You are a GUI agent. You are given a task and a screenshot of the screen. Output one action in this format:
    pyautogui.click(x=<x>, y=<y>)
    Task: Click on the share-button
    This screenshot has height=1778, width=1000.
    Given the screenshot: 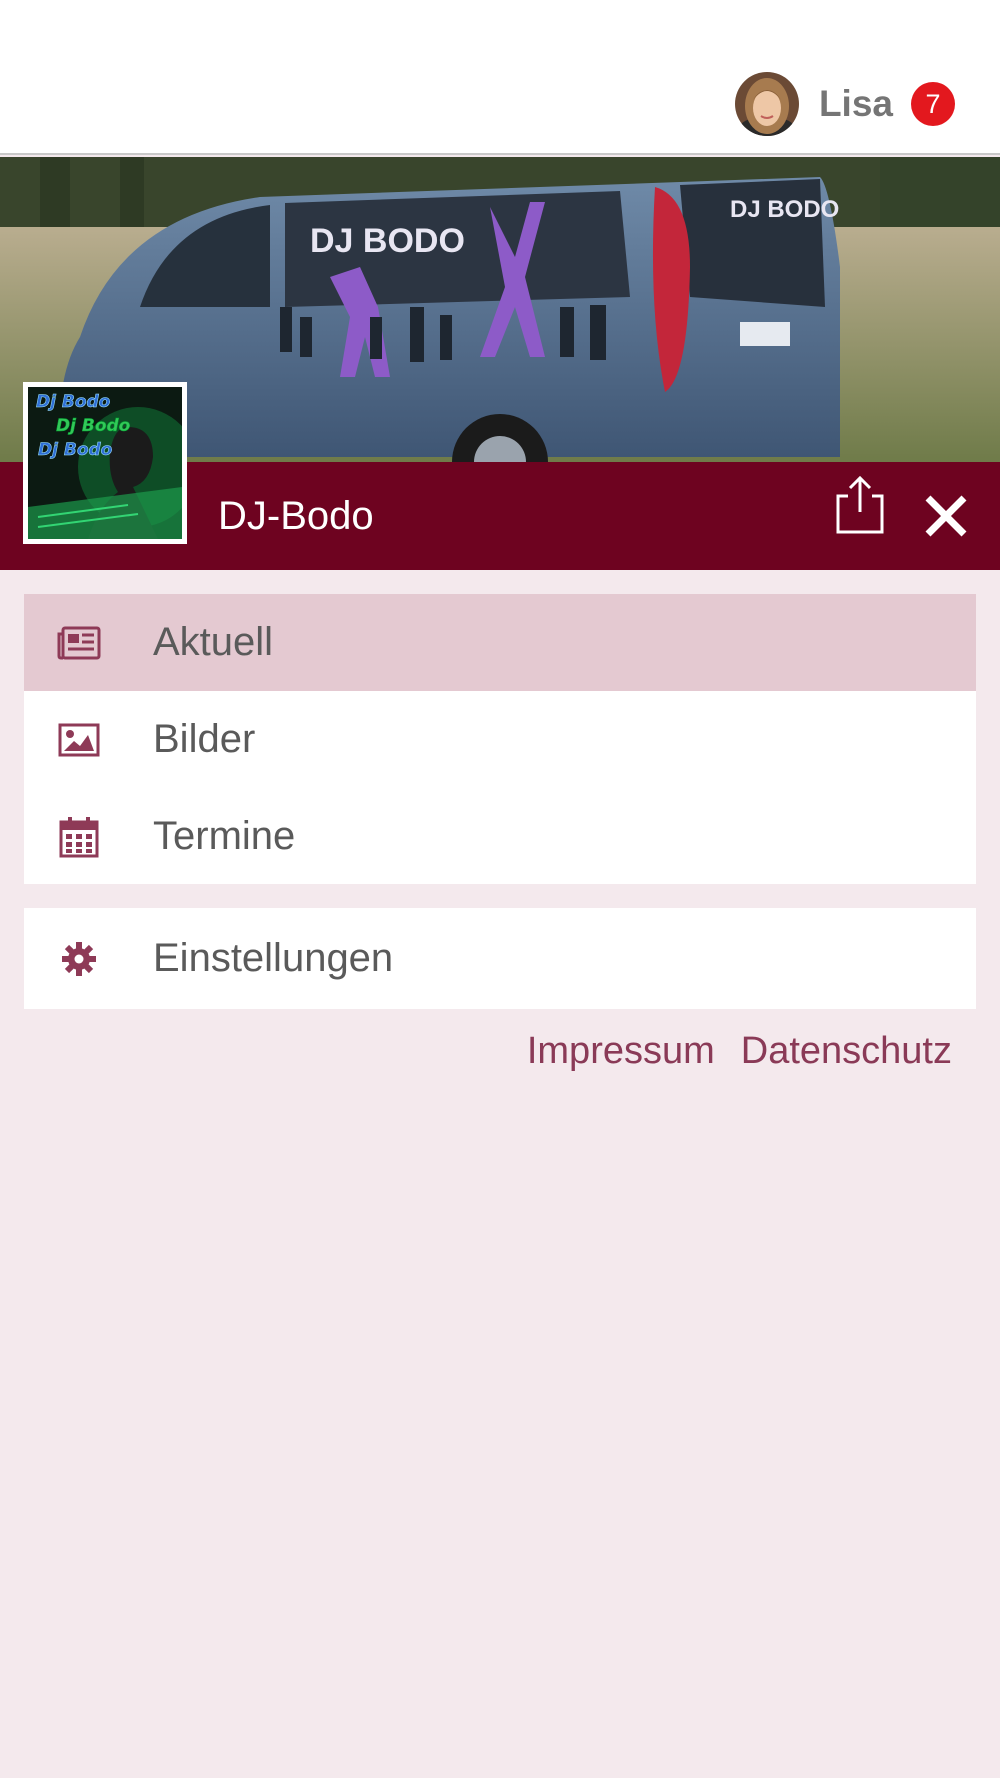 What is the action you would take?
    pyautogui.click(x=860, y=505)
    